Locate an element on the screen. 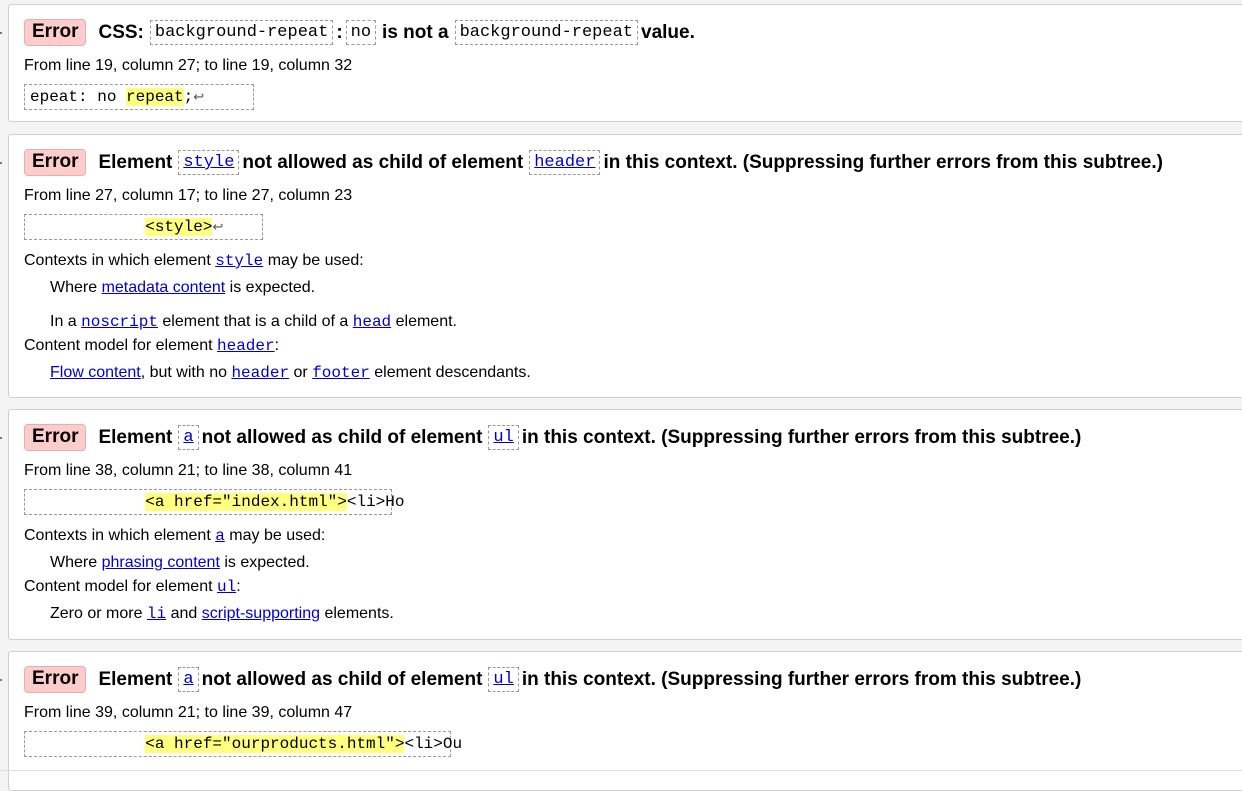 The height and width of the screenshot is (791, 1242). label-text: element that is a child of a is located at coordinates (255, 321).